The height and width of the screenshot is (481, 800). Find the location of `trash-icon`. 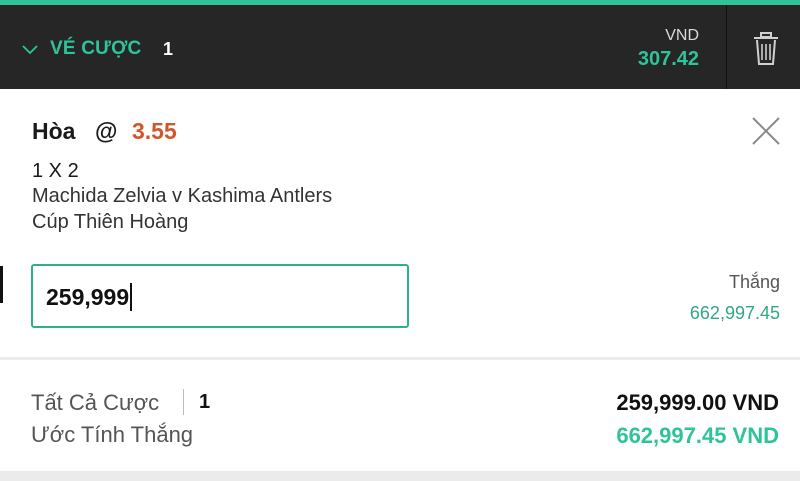

trash-icon is located at coordinates (766, 49).